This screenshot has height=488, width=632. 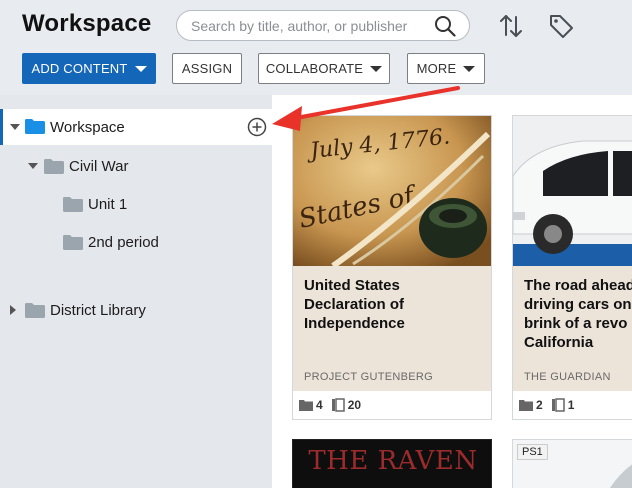 I want to click on folder-count: 2, so click(x=539, y=405).